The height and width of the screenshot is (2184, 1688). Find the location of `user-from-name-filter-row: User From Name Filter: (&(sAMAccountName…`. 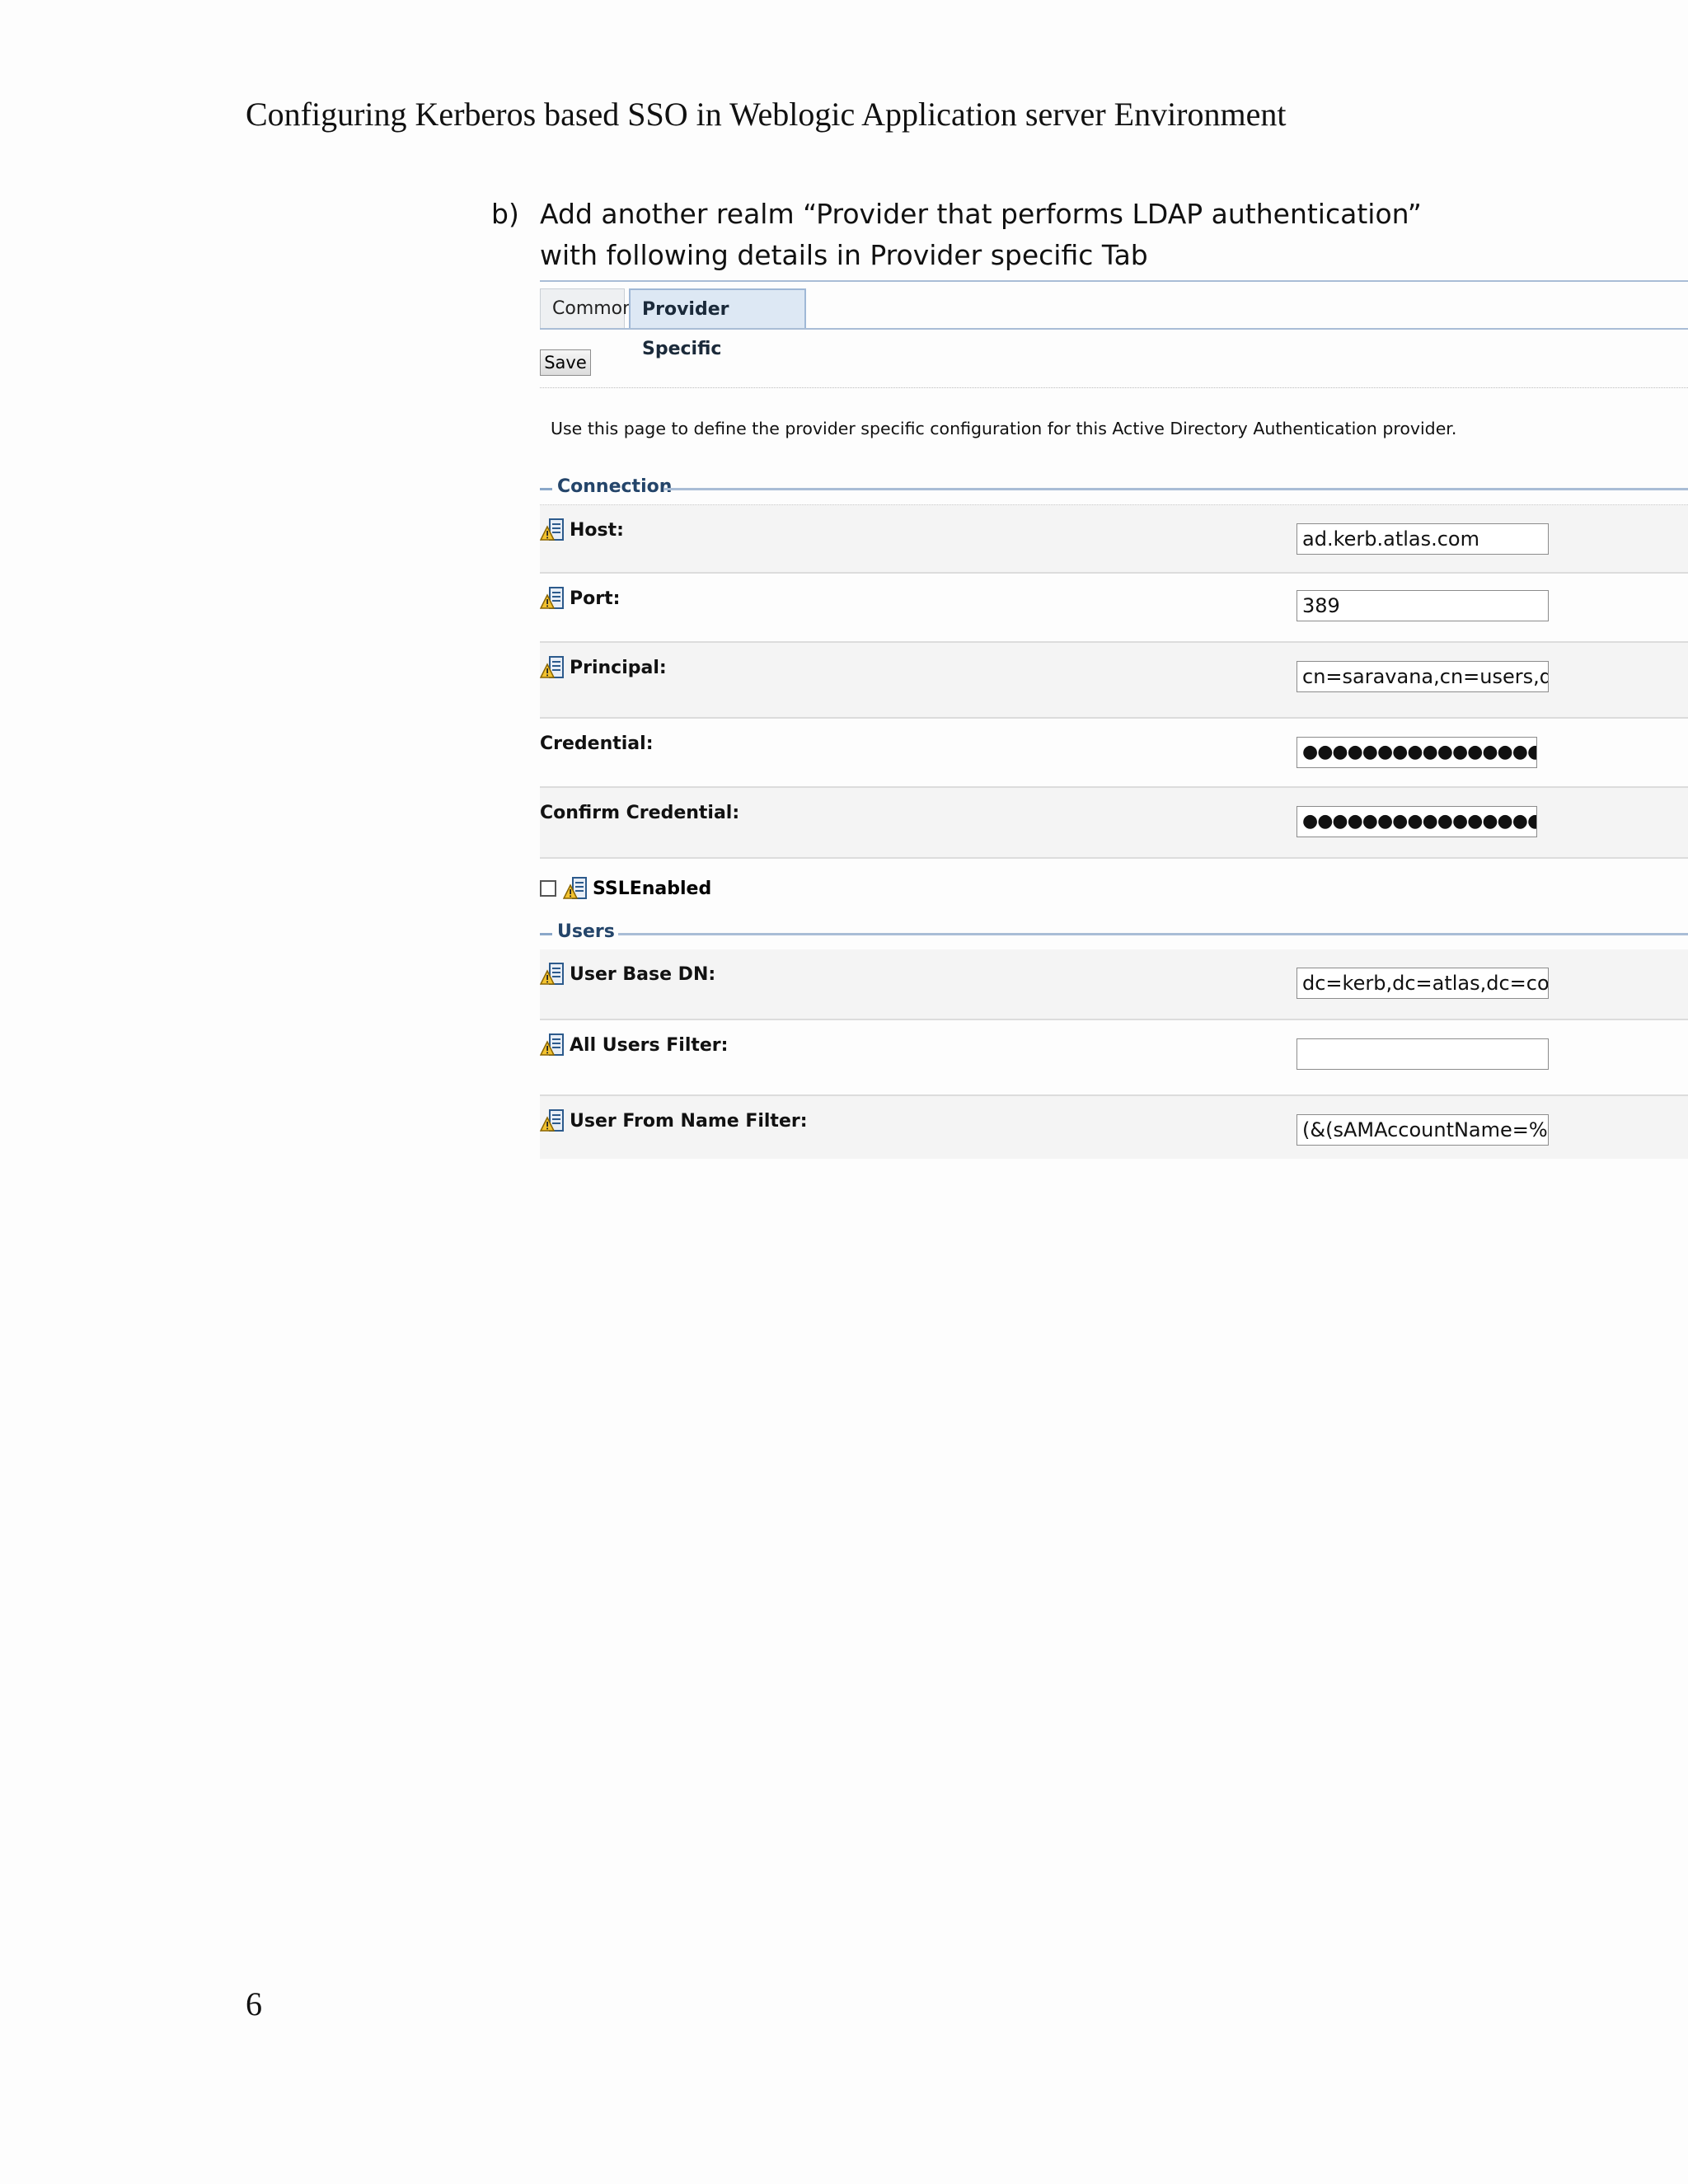

user-from-name-filter-row: User From Name Filter: (&(sAMAccountName… is located at coordinates (1114, 1127).